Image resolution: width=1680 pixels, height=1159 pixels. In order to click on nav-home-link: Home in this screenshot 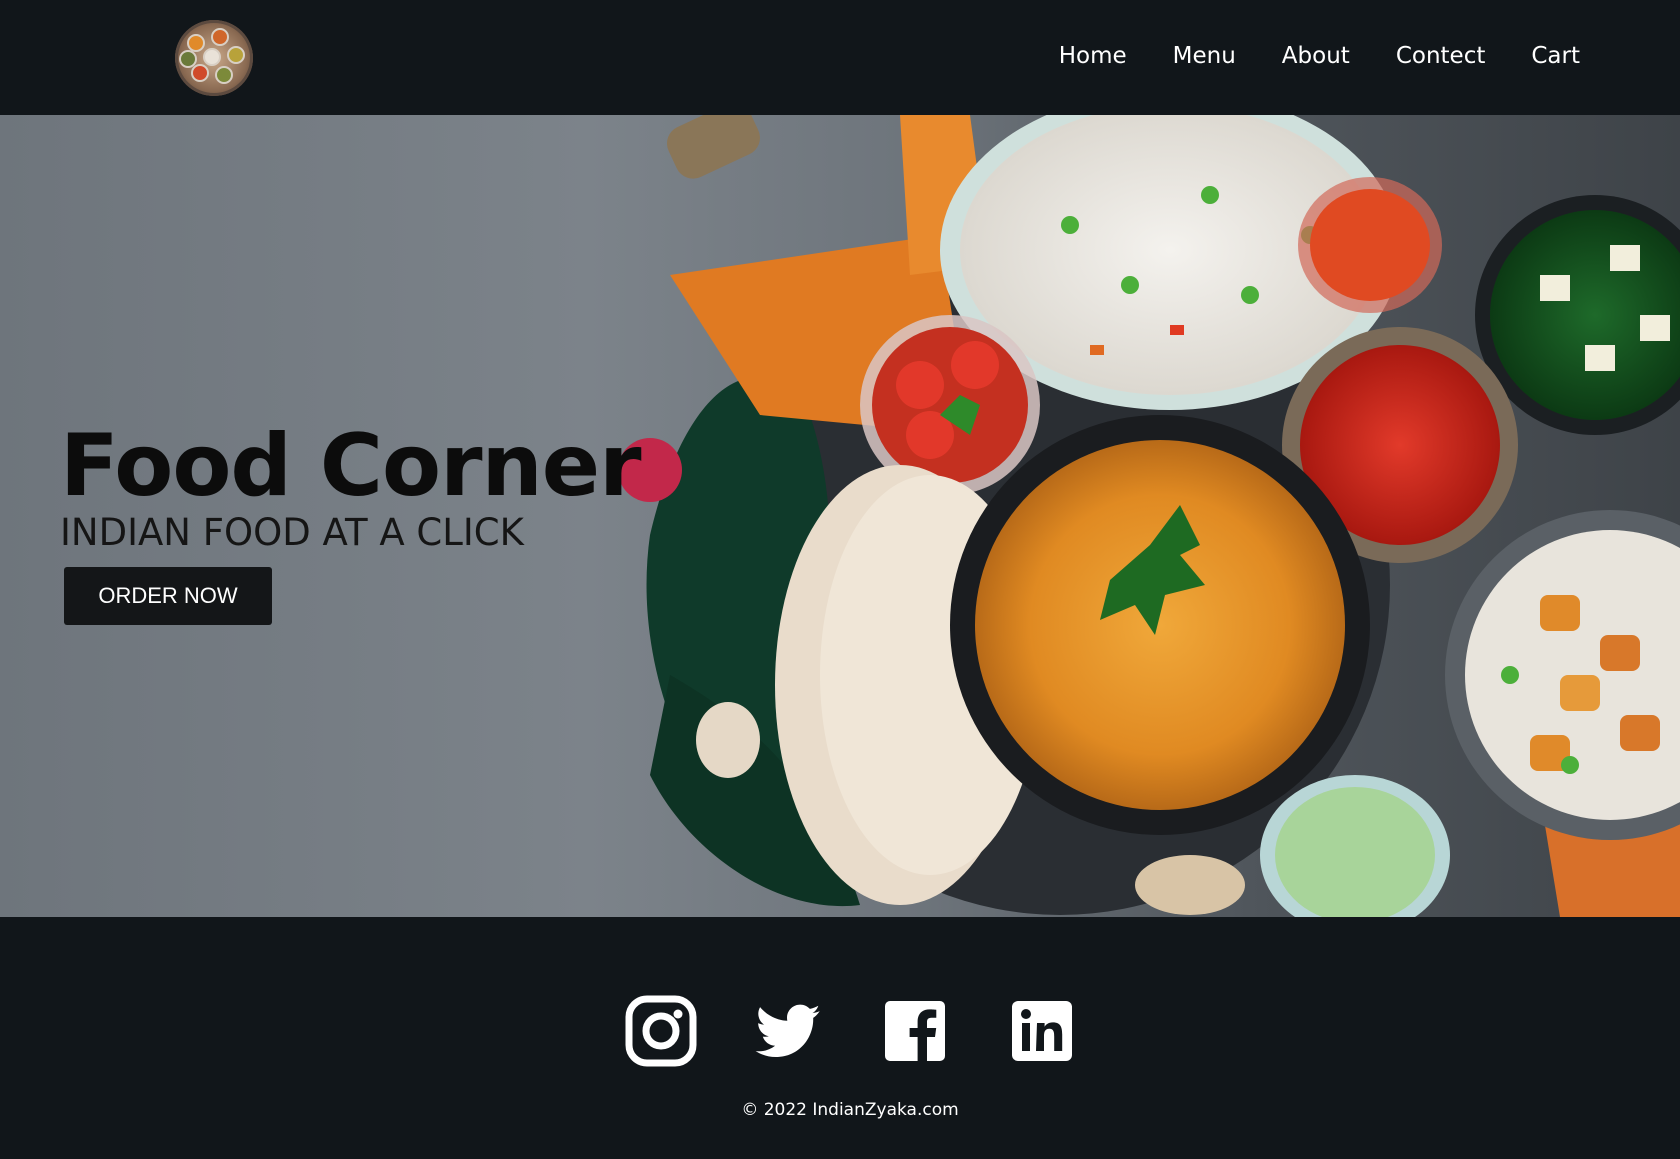, I will do `click(1093, 56)`.